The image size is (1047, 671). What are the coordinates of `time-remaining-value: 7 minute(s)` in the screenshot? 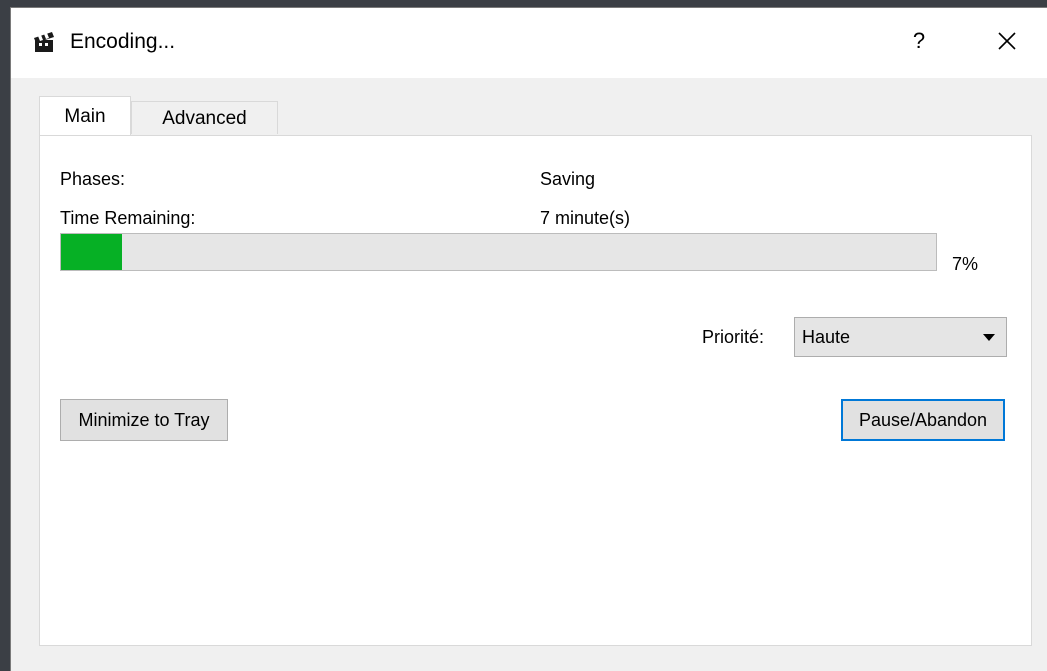 It's located at (585, 218).